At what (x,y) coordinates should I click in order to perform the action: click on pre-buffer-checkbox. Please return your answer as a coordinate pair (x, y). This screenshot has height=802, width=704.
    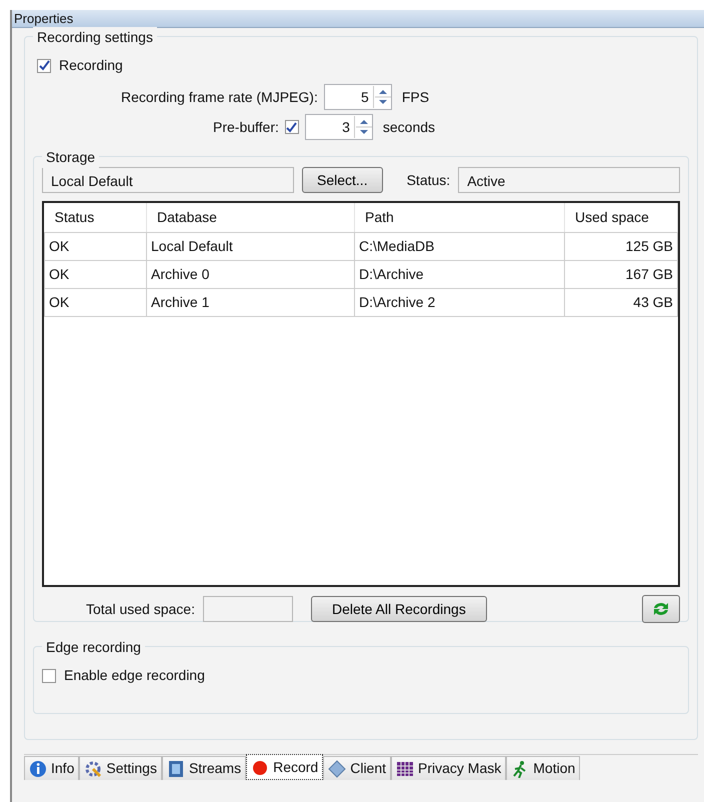
    Looking at the image, I should click on (291, 127).